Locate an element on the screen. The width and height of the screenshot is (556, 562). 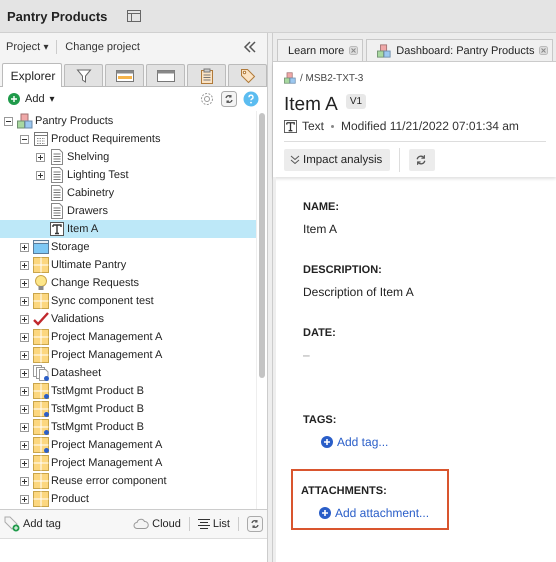
refresh-button is located at coordinates (422, 160).